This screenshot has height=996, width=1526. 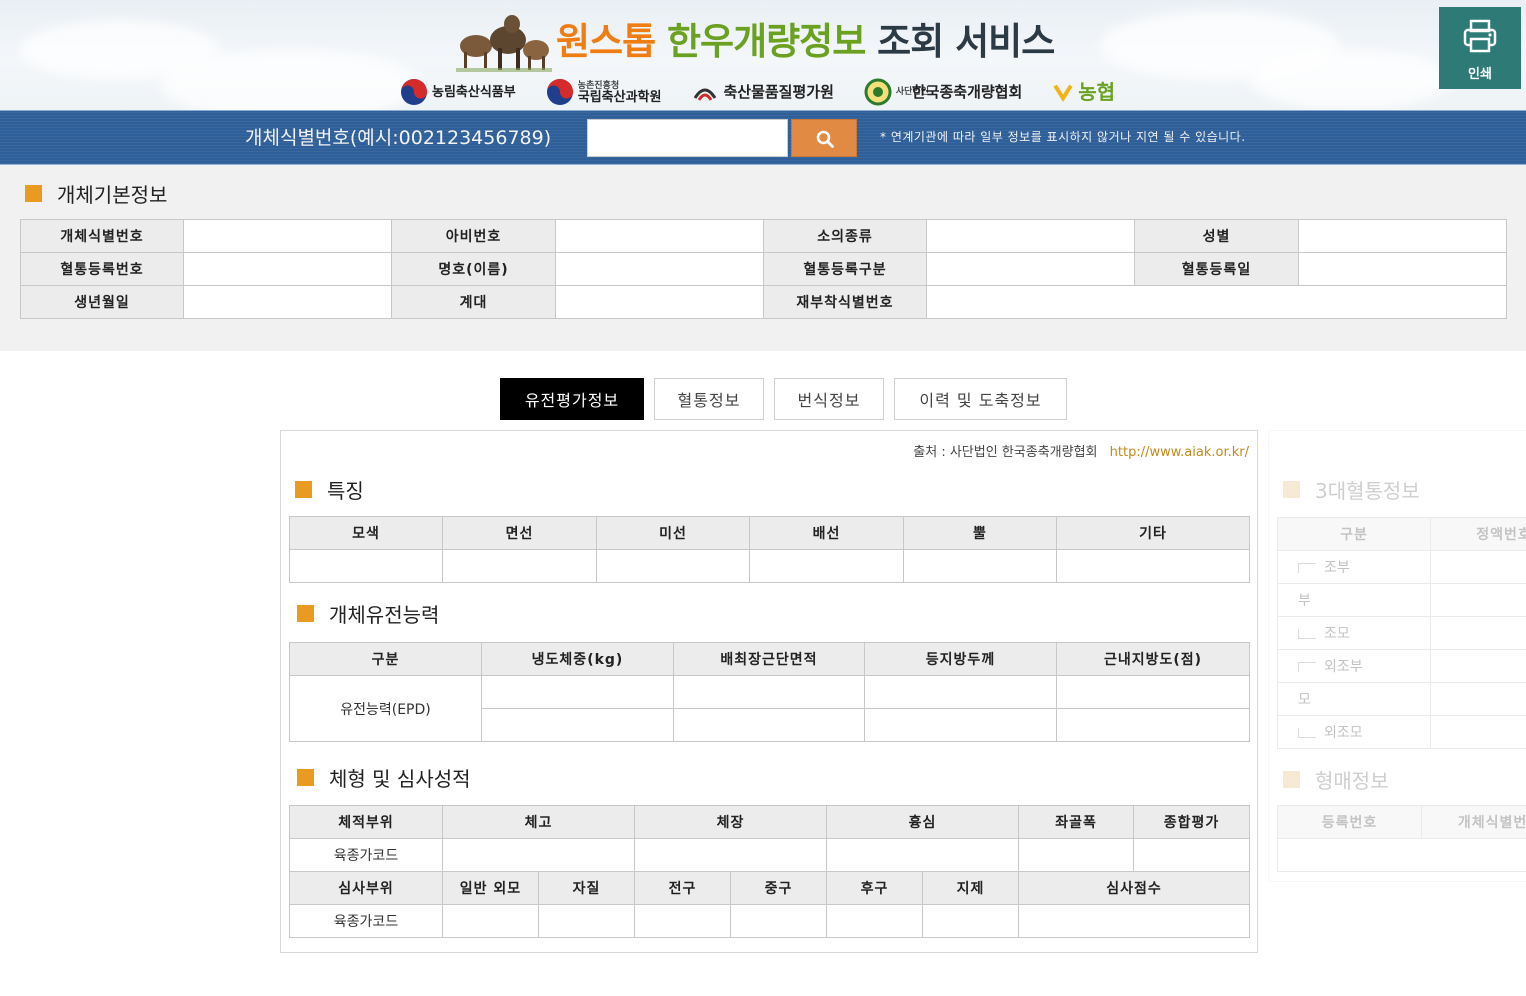 What do you see at coordinates (102, 302) in the screenshot?
I see `birth-date-label: 생년월일` at bounding box center [102, 302].